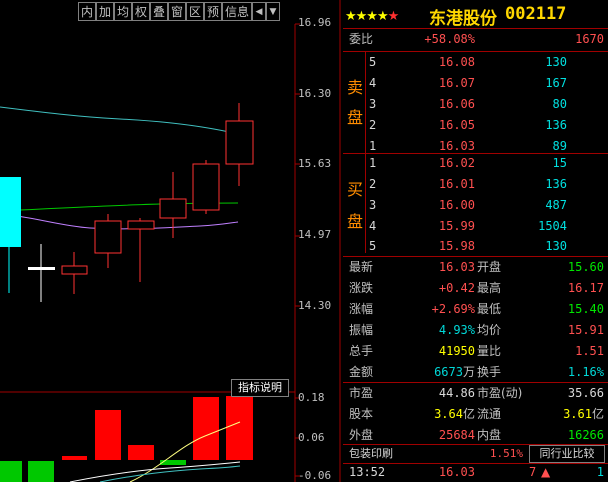 This screenshot has width=608, height=482. What do you see at coordinates (489, 372) in the screenshot?
I see `label: 换手` at bounding box center [489, 372].